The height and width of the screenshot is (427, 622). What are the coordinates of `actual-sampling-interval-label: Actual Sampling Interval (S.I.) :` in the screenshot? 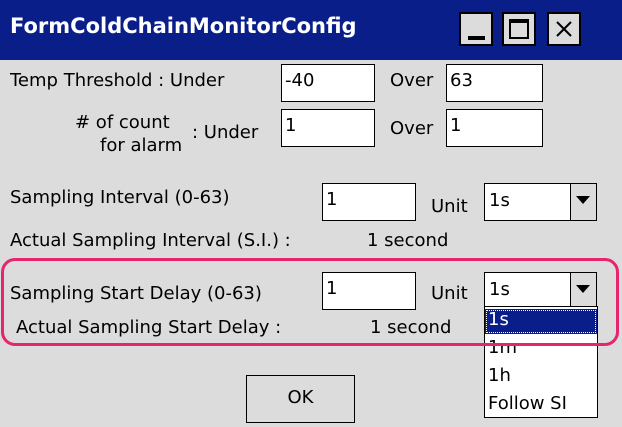 It's located at (150, 240).